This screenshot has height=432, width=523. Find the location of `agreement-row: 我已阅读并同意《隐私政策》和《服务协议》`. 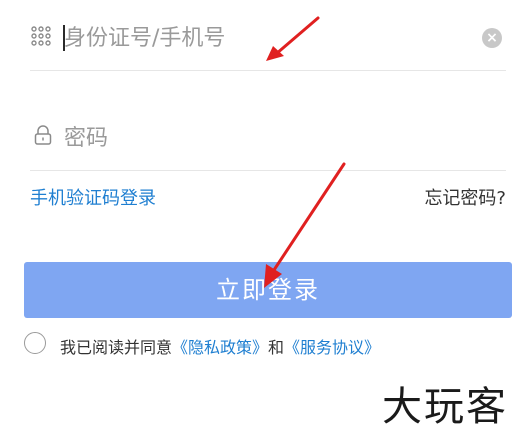

agreement-row: 我已阅读并同意《隐私政策》和《服务协议》 is located at coordinates (264, 345).